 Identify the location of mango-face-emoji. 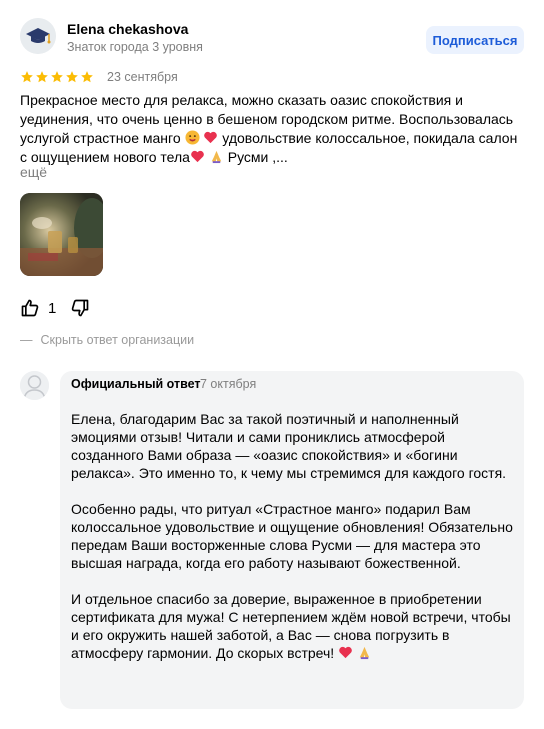
(192, 137).